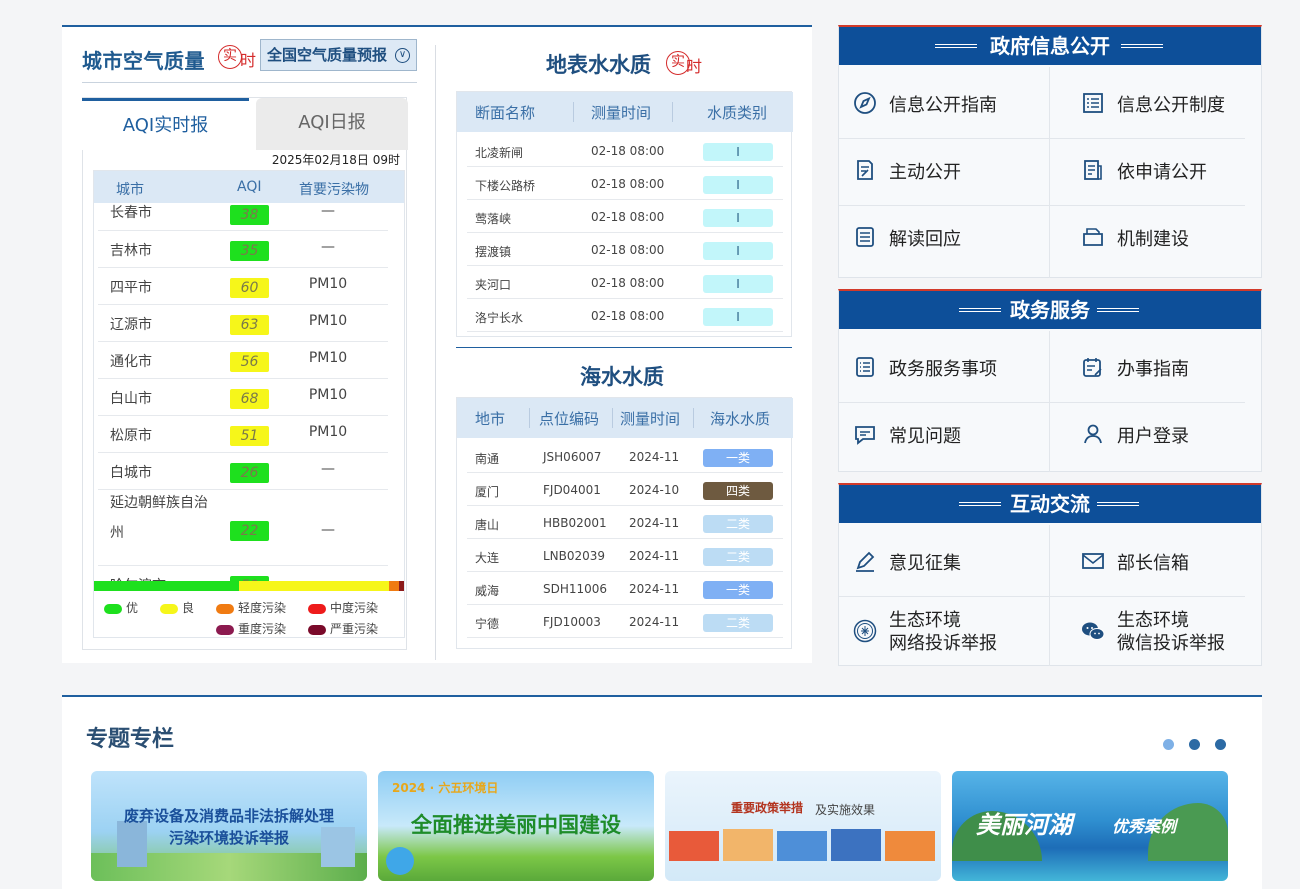 This screenshot has height=889, width=1300. What do you see at coordinates (131, 399) in the screenshot?
I see `aqi-city: 白山市` at bounding box center [131, 399].